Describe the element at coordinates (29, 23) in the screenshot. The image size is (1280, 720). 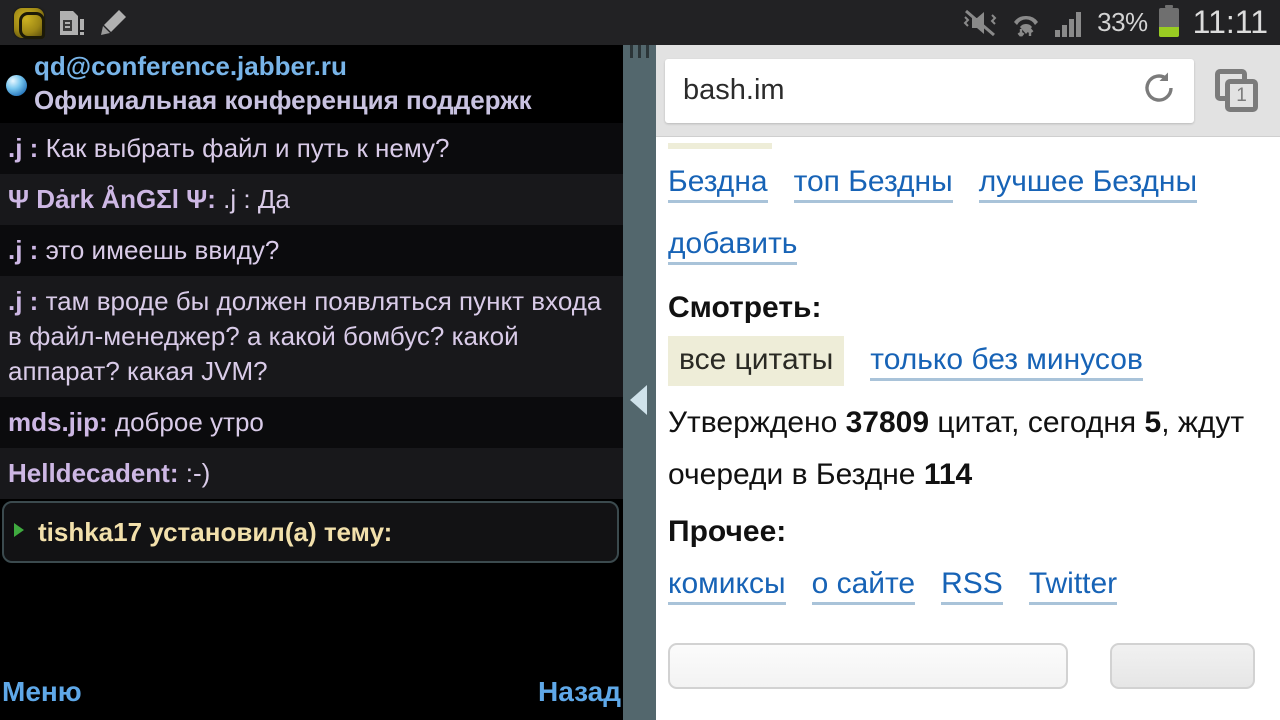
I see `jabber-app-icon` at that location.